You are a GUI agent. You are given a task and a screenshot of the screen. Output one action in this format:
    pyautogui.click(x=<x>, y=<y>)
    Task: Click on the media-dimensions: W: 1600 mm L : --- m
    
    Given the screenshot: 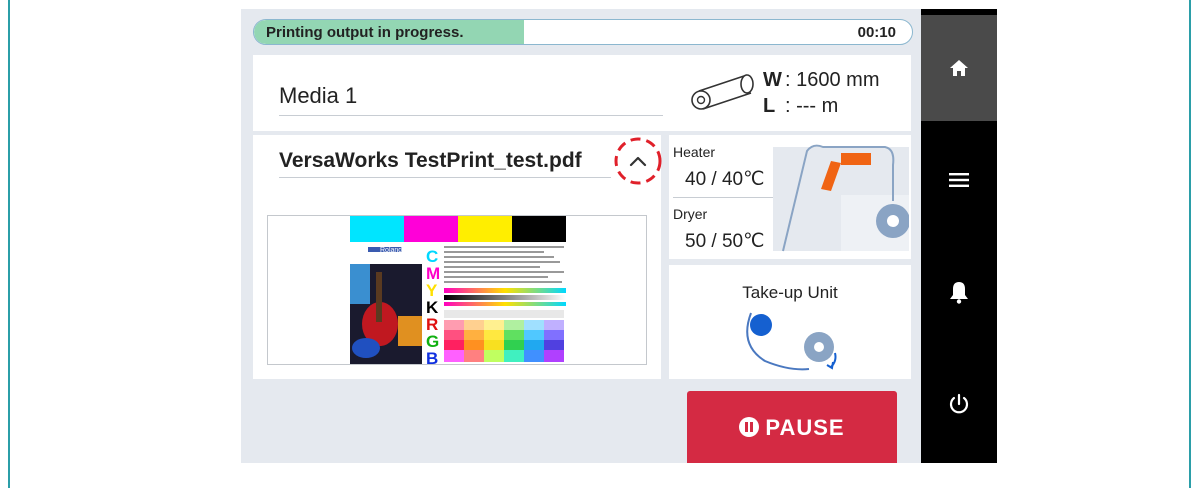 What is the action you would take?
    pyautogui.click(x=821, y=93)
    